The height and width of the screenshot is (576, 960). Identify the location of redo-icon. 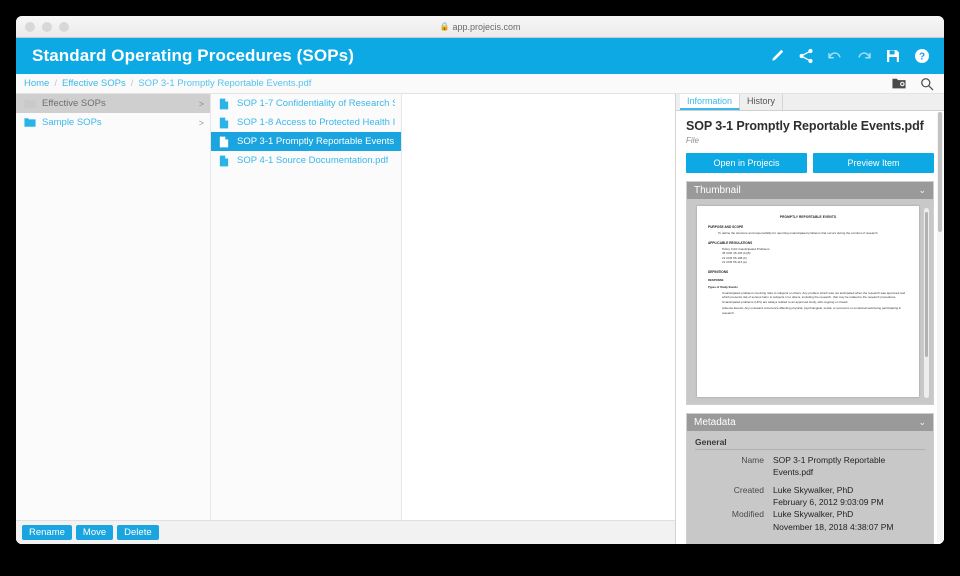
(864, 56).